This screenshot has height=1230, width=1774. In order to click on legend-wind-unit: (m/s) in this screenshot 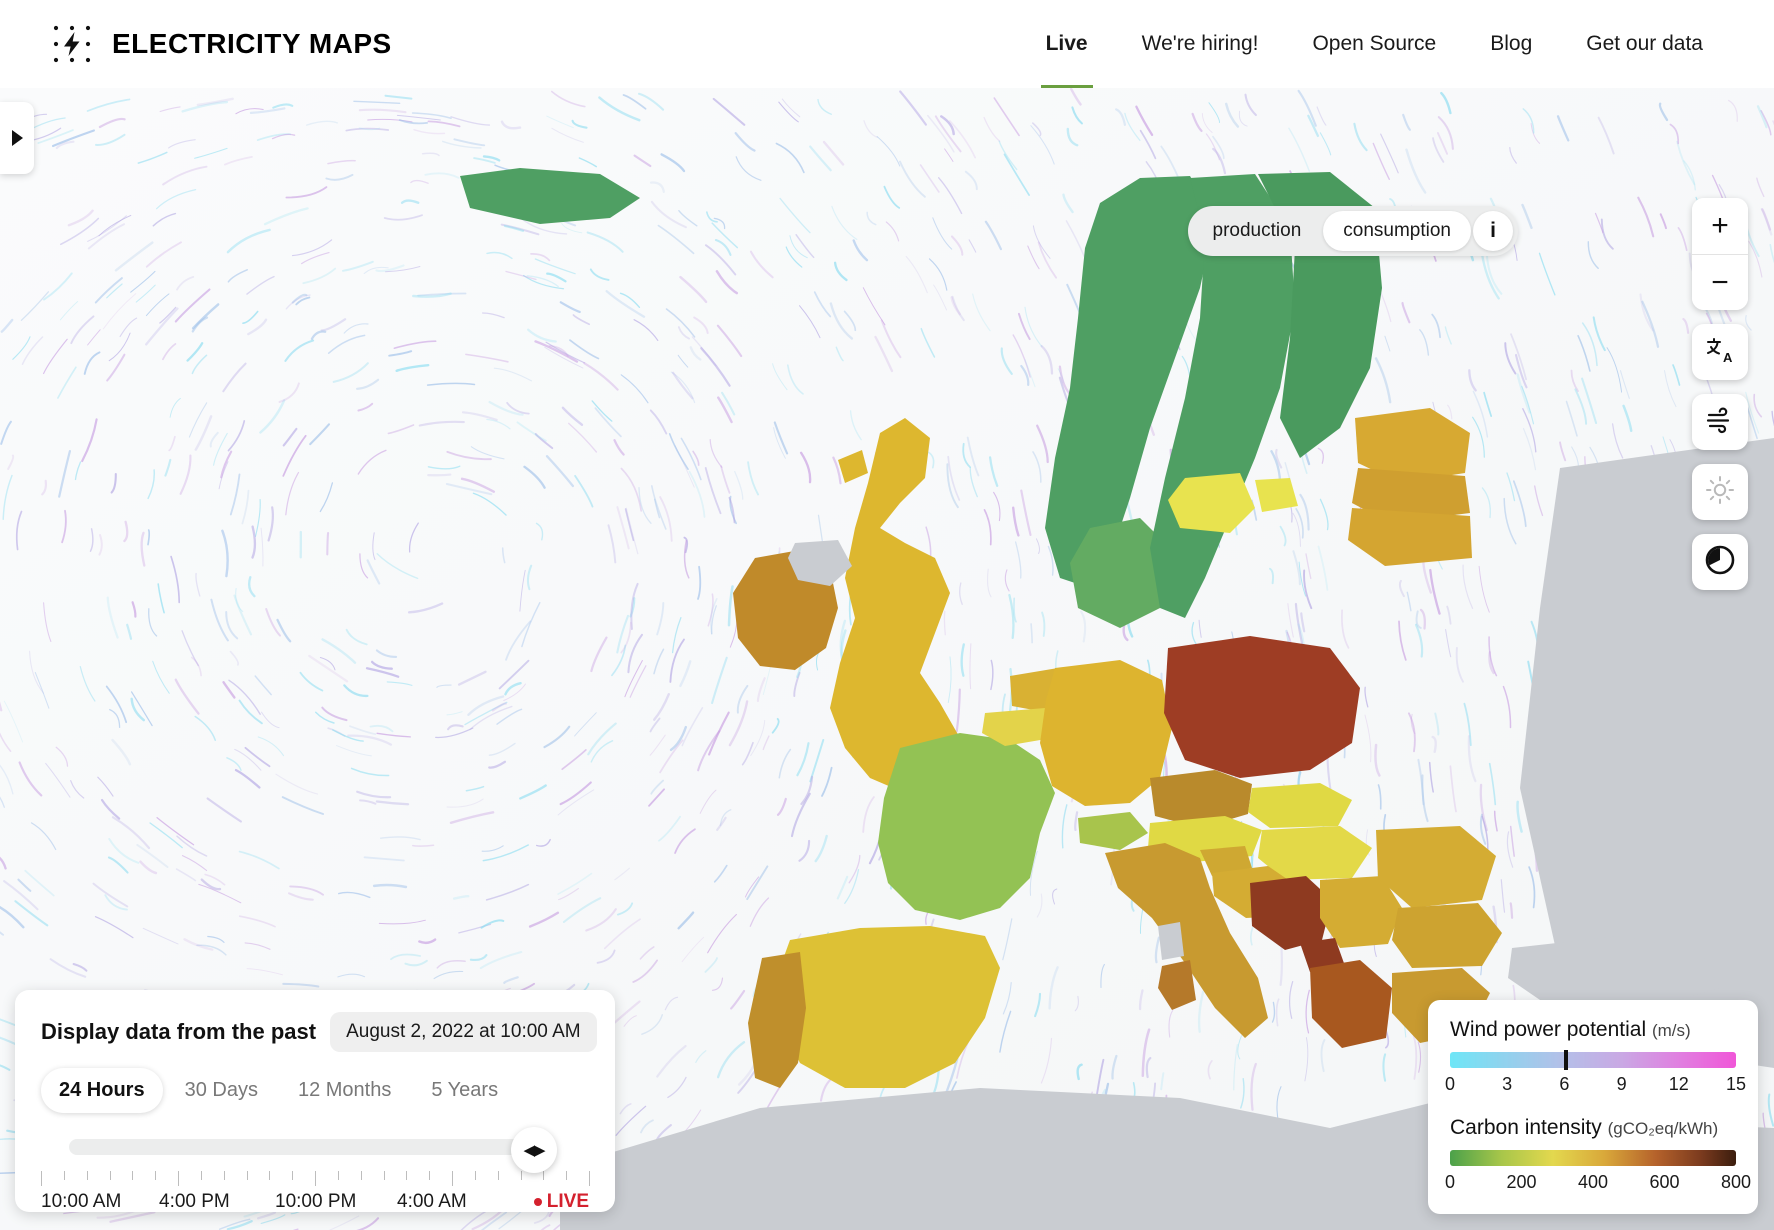, I will do `click(1671, 1030)`.